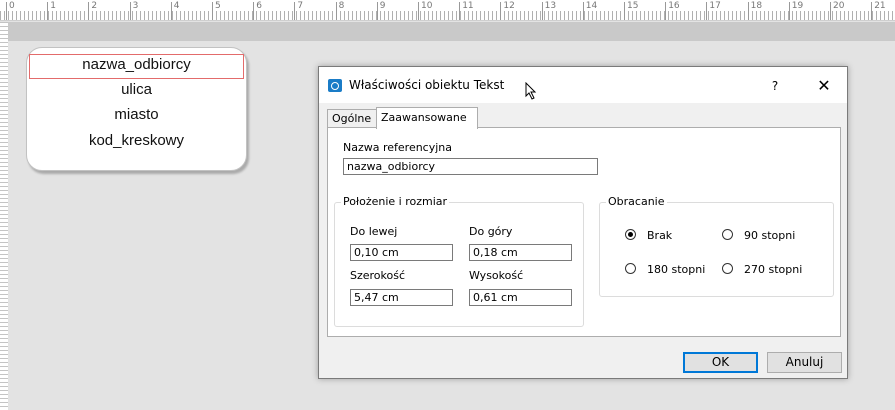 This screenshot has width=895, height=410. Describe the element at coordinates (636, 201) in the screenshot. I see `rotation-title: Obracanie` at that location.